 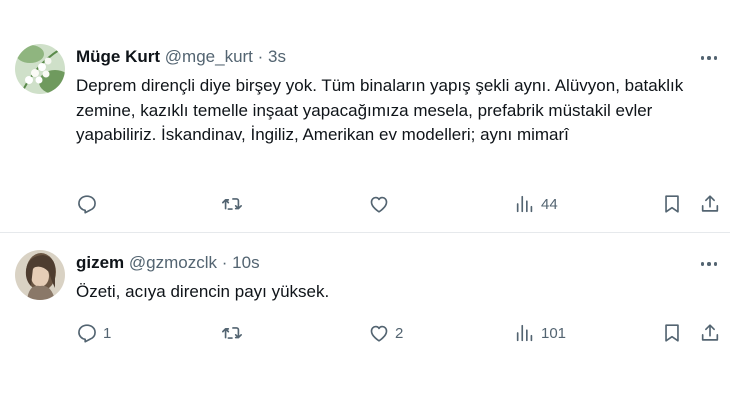 I want to click on like-button, so click(x=381, y=204).